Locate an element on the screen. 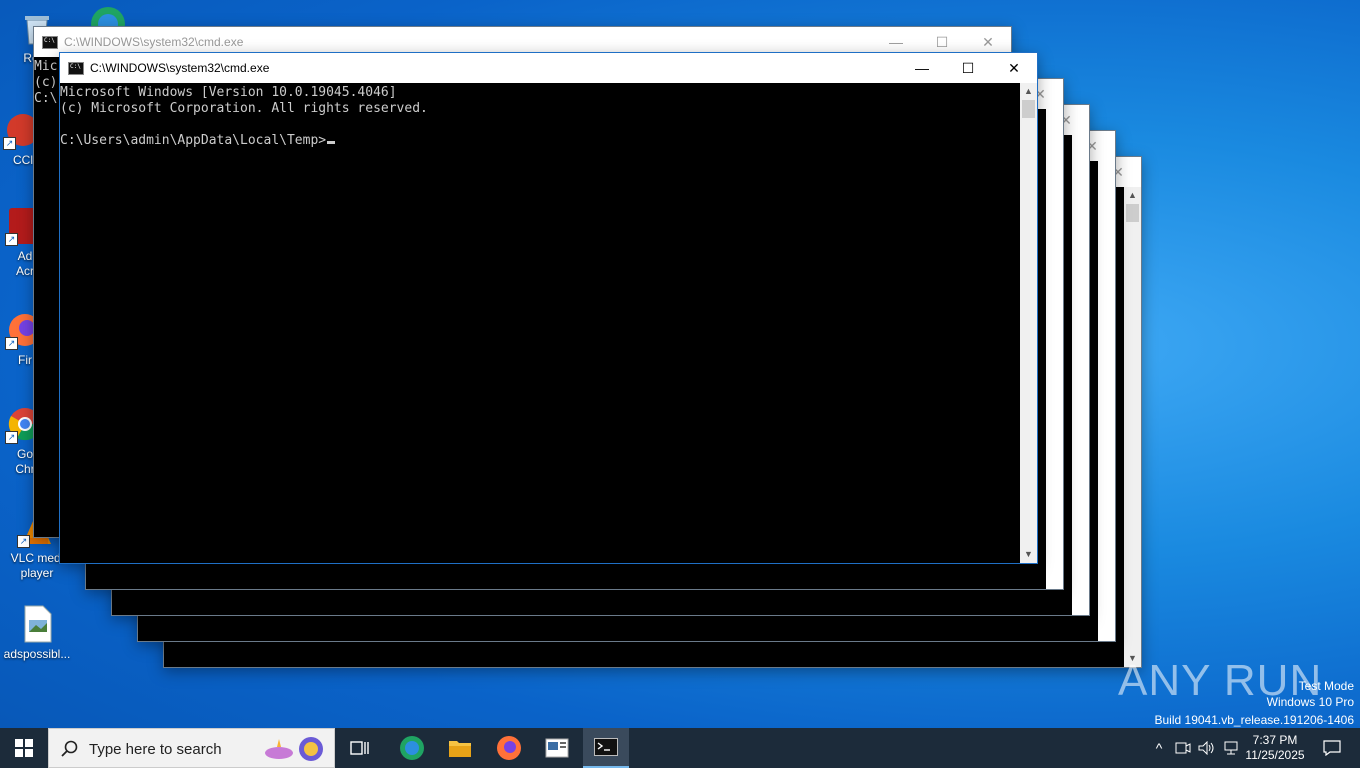 The image size is (1360, 768). folder-icon is located at coordinates (460, 749).